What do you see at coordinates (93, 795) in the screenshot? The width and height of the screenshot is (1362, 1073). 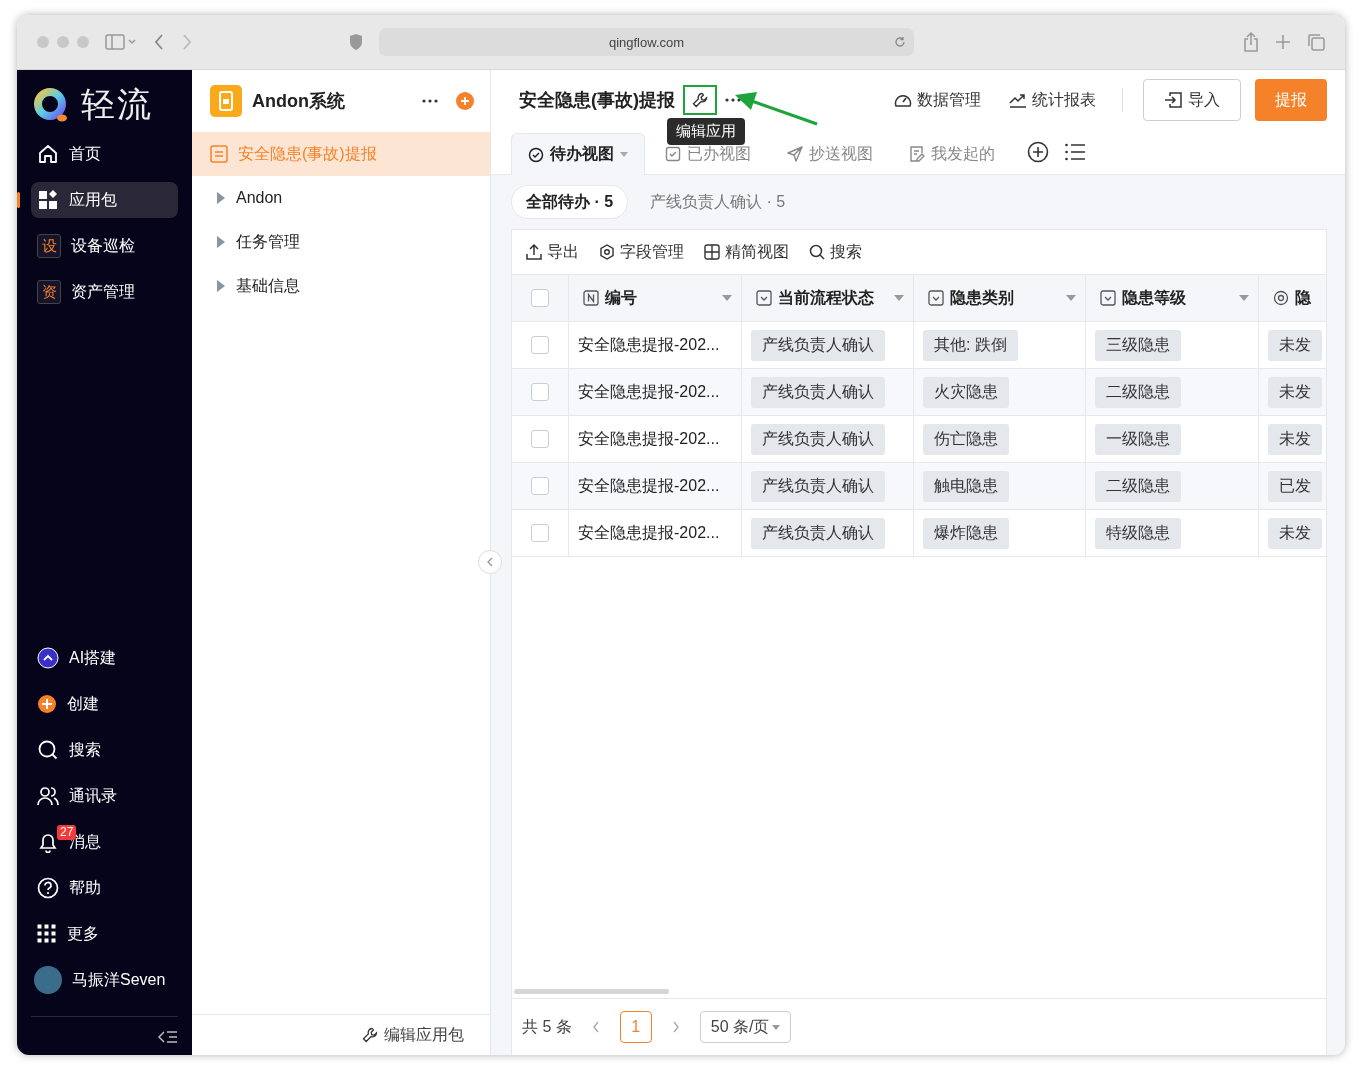 I see `sidebar-label: 通讯录` at bounding box center [93, 795].